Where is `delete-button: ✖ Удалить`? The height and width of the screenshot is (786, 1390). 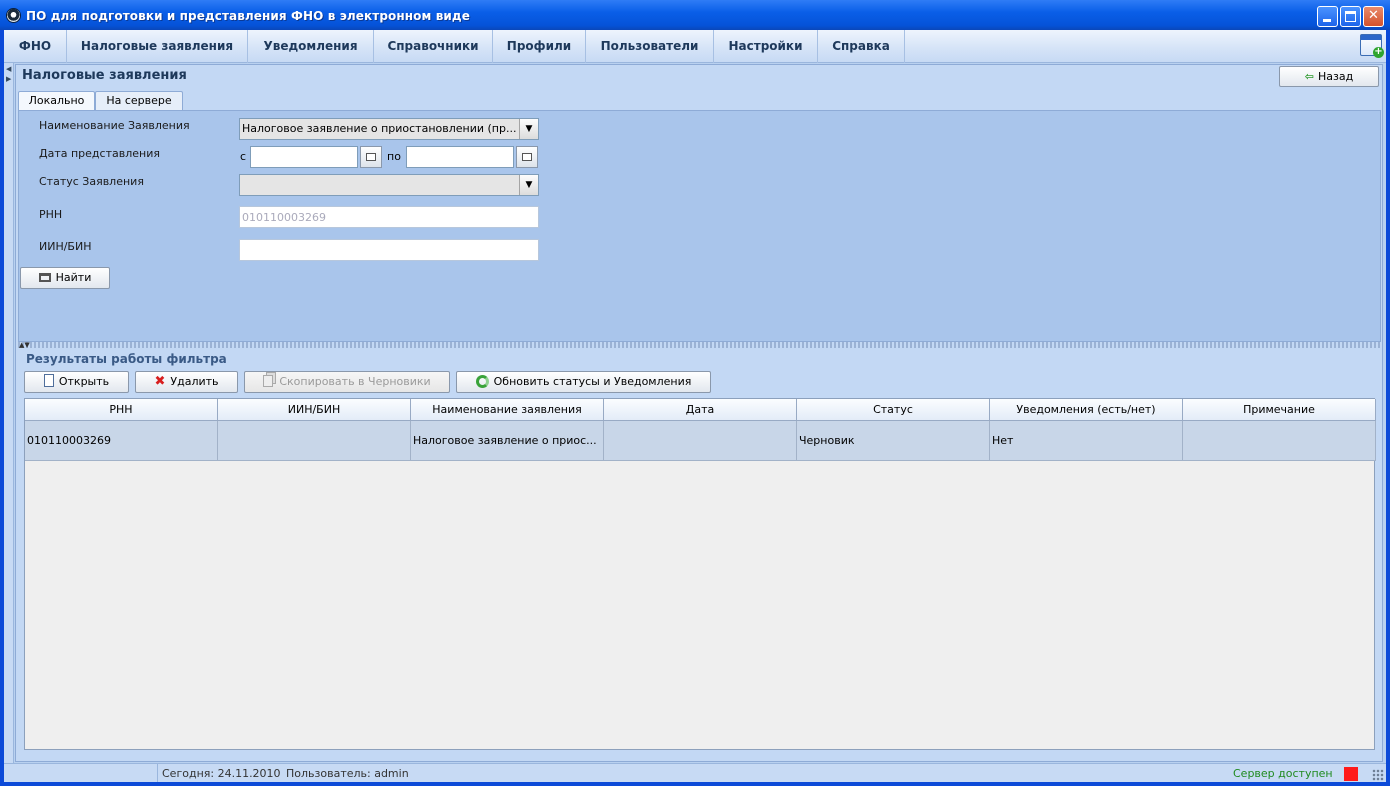 delete-button: ✖ Удалить is located at coordinates (186, 382).